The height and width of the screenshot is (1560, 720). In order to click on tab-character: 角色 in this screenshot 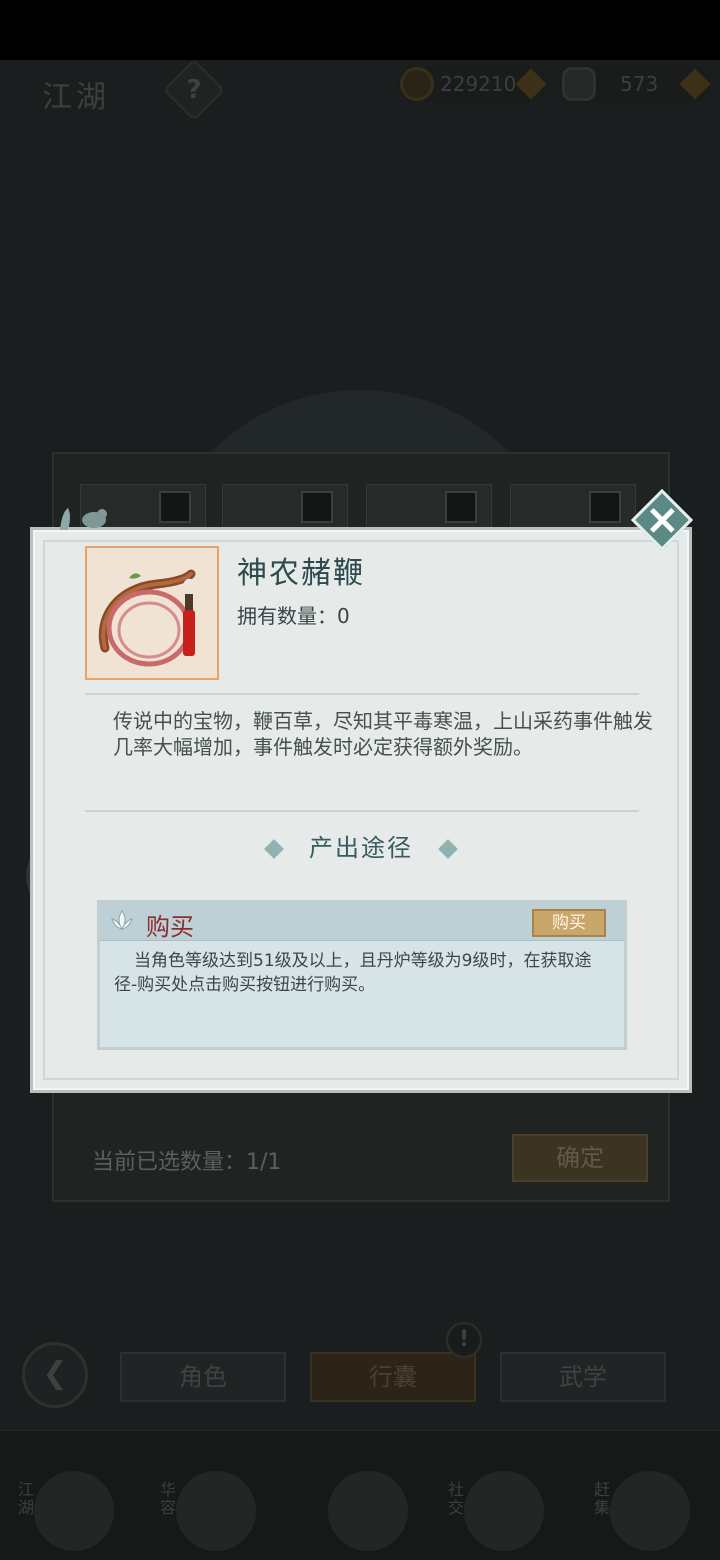, I will do `click(203, 1377)`.